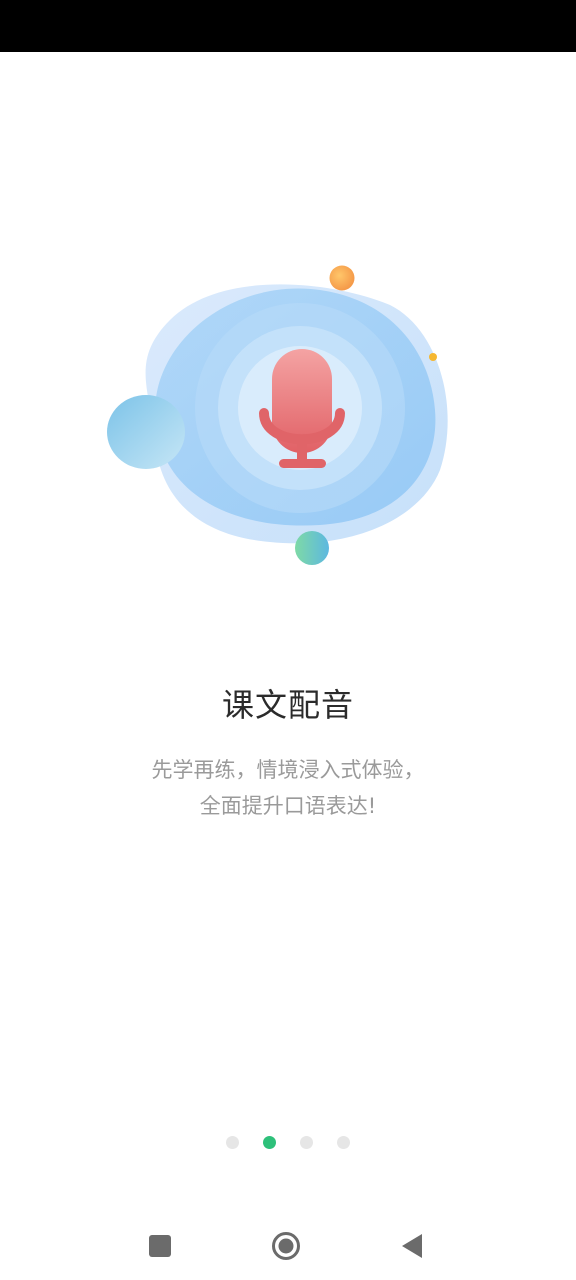  I want to click on system-navigation-bar, so click(288, 1245).